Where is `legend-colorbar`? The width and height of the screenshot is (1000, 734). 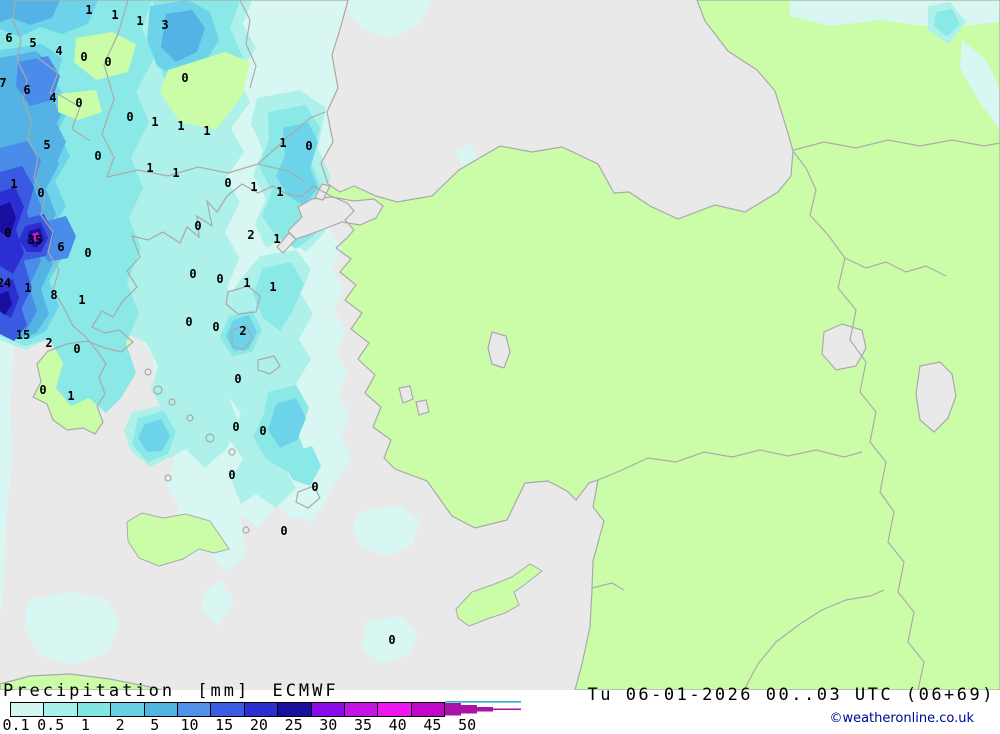
legend-colorbar is located at coordinates (227, 709).